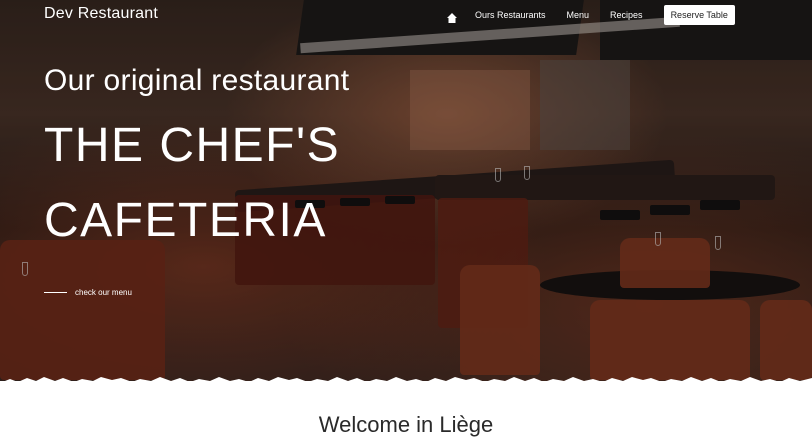  Describe the element at coordinates (185, 220) in the screenshot. I see `hero-title-line-2: CAFETERIA` at that location.